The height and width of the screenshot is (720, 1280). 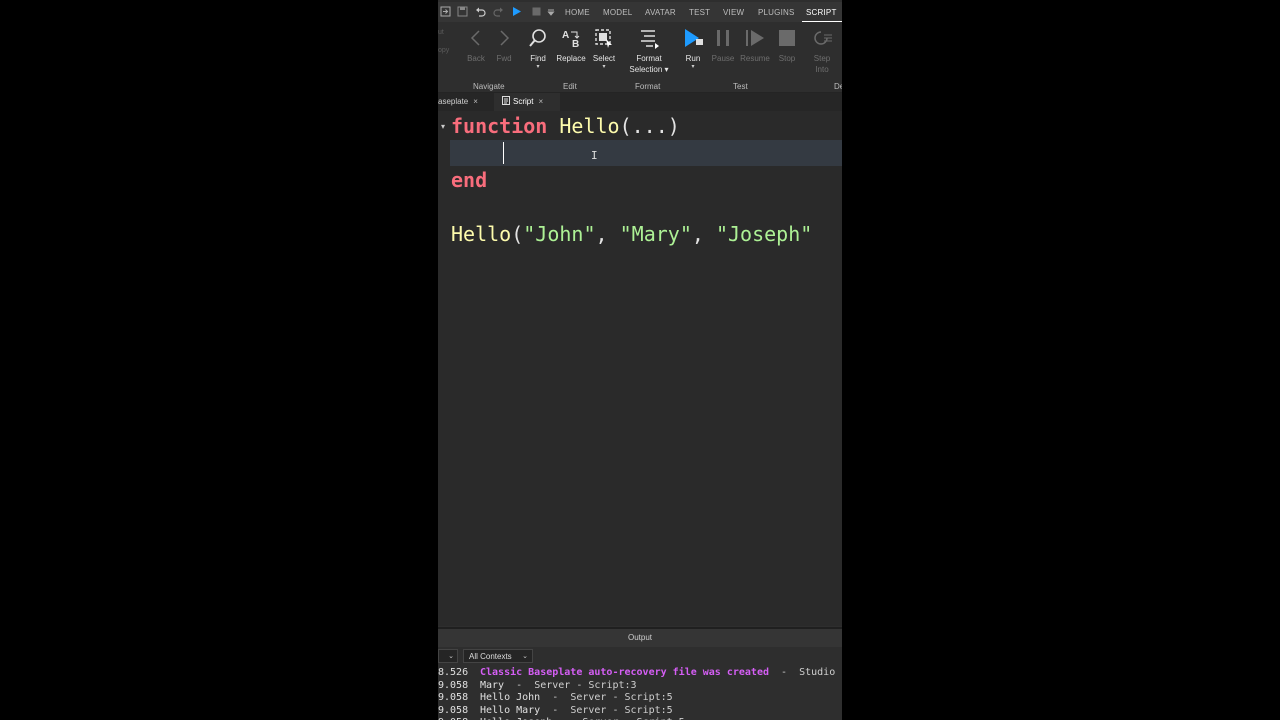 What do you see at coordinates (510, 710) in the screenshot?
I see `log-message-text: Hello Mary` at bounding box center [510, 710].